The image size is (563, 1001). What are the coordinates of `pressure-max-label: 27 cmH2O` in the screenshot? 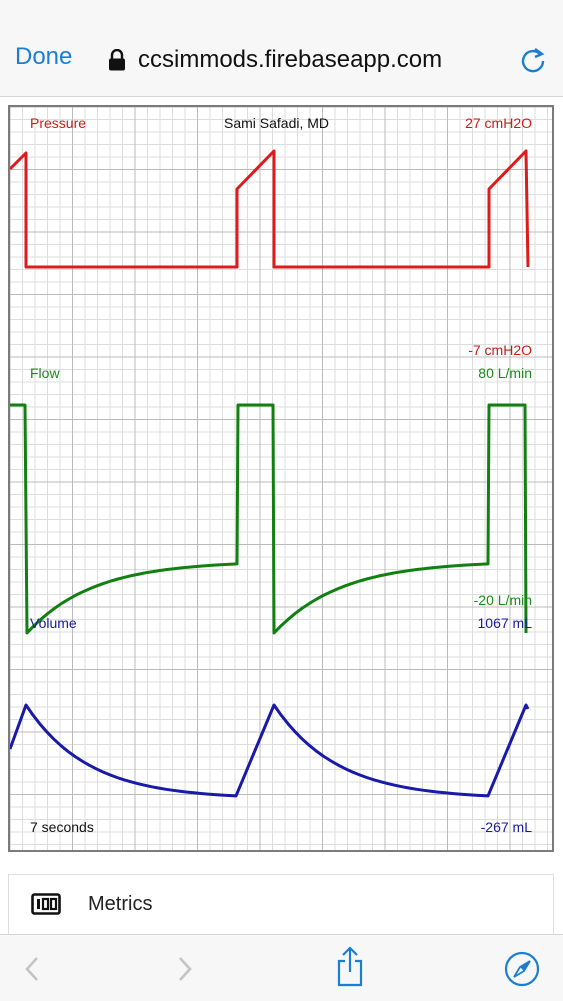 It's located at (498, 123).